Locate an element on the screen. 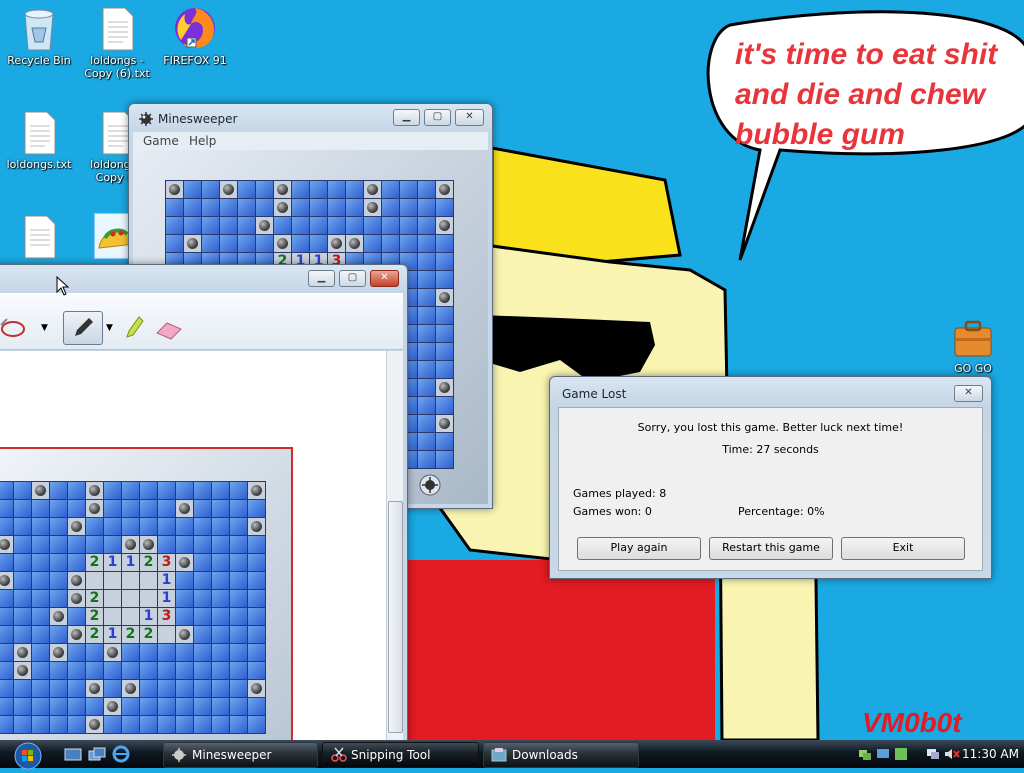 This screenshot has height=773, width=1024. minesweeper-tile: 1 is located at coordinates (112, 634).